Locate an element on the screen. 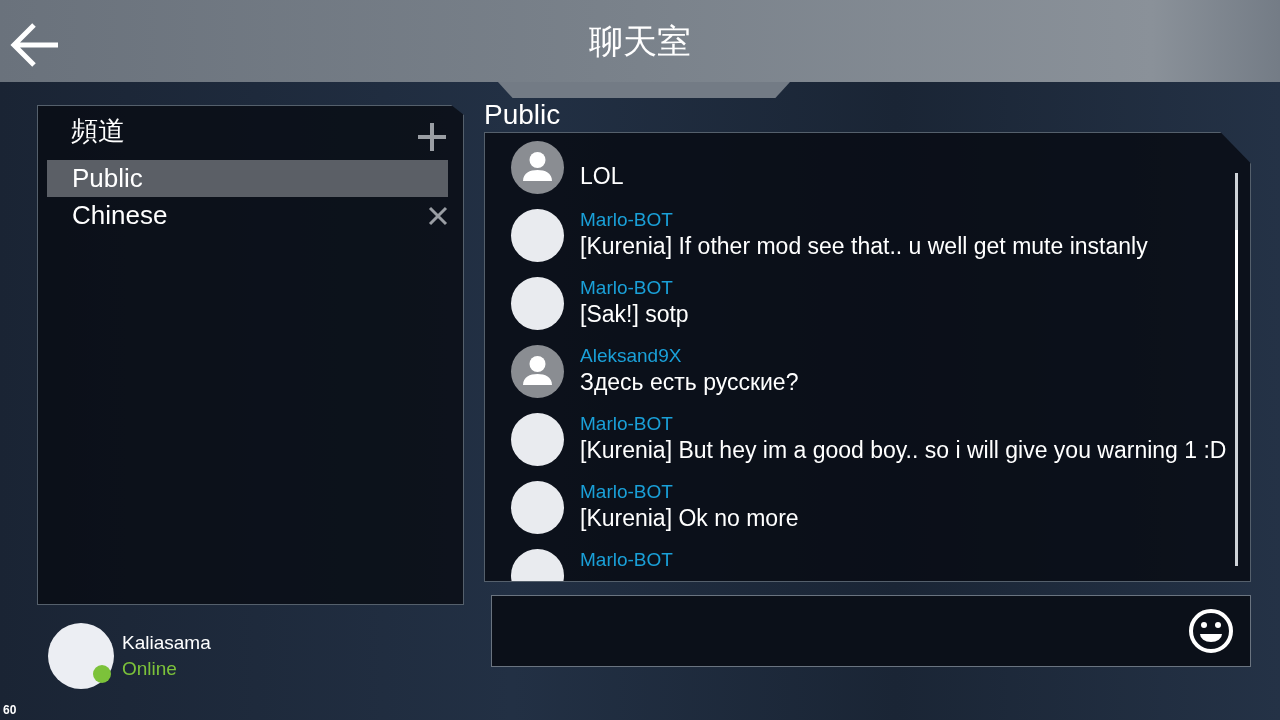  message-text: [Kurenia] If other mod see that.. u well get mute instanly is located at coordinates (864, 246).